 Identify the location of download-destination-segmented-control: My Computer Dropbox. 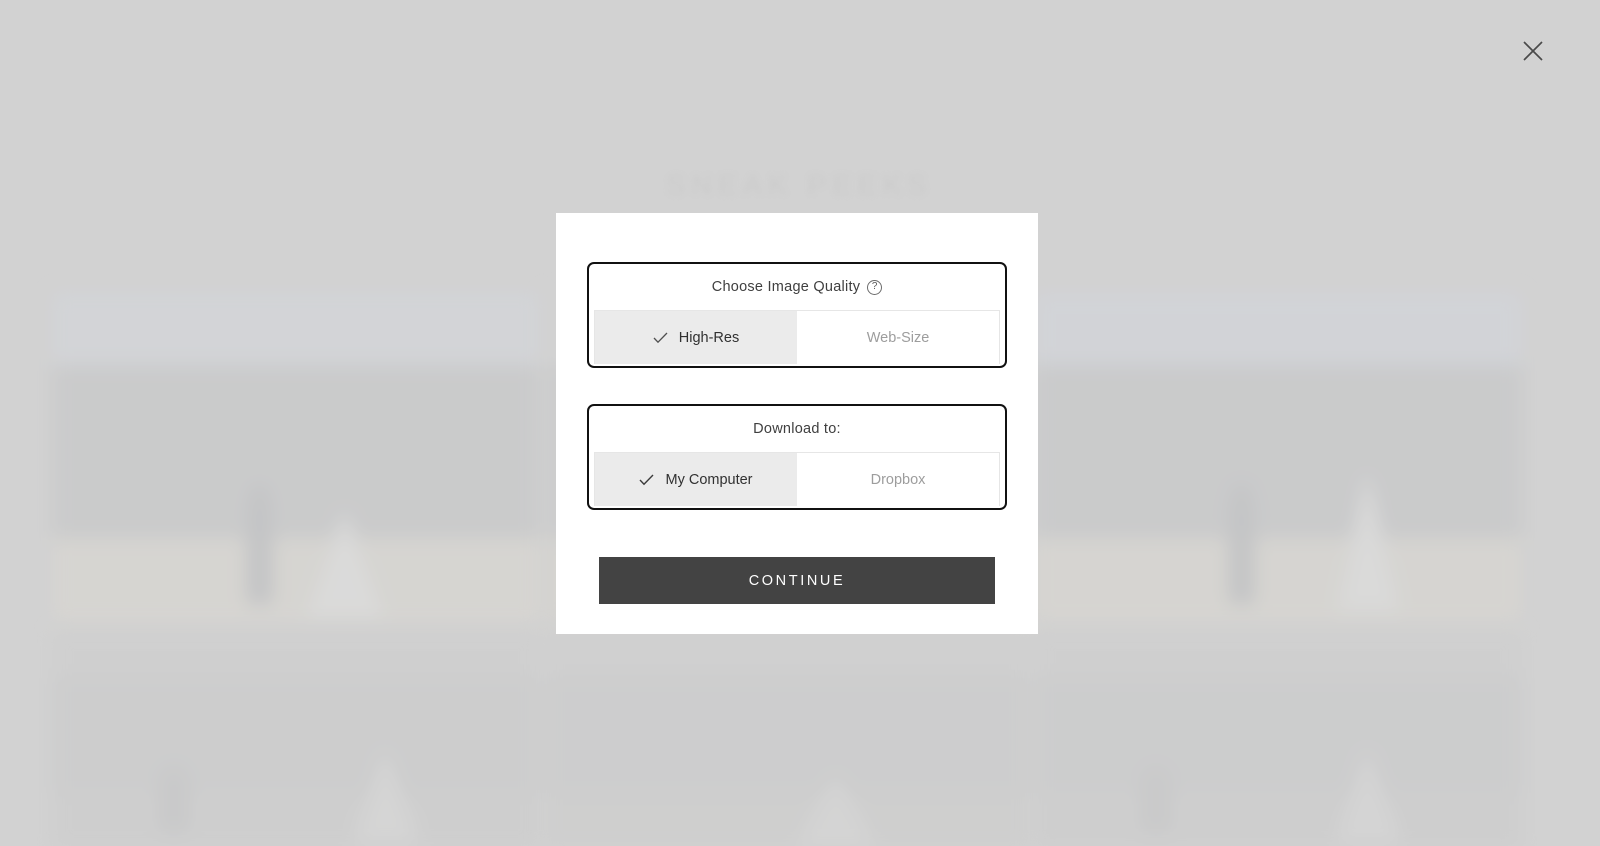
(797, 479).